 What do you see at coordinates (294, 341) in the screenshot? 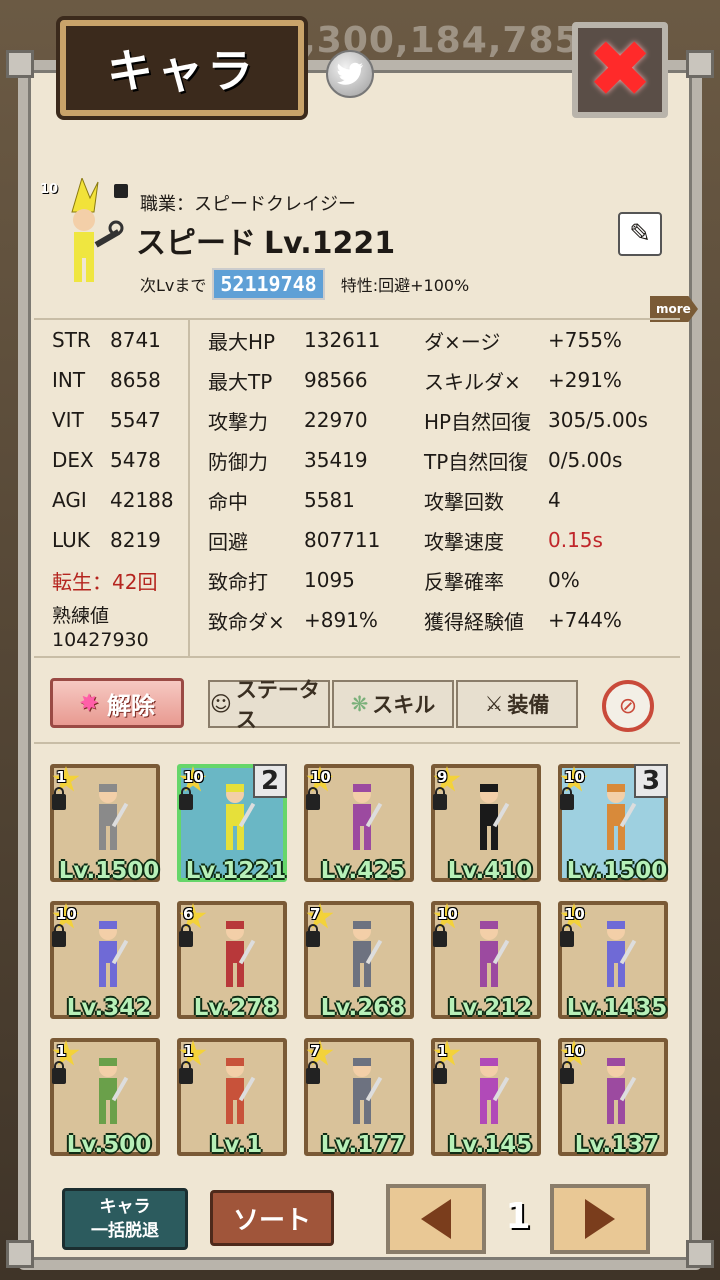
I see `stat-row-max-hp: 最大HP 132611` at bounding box center [294, 341].